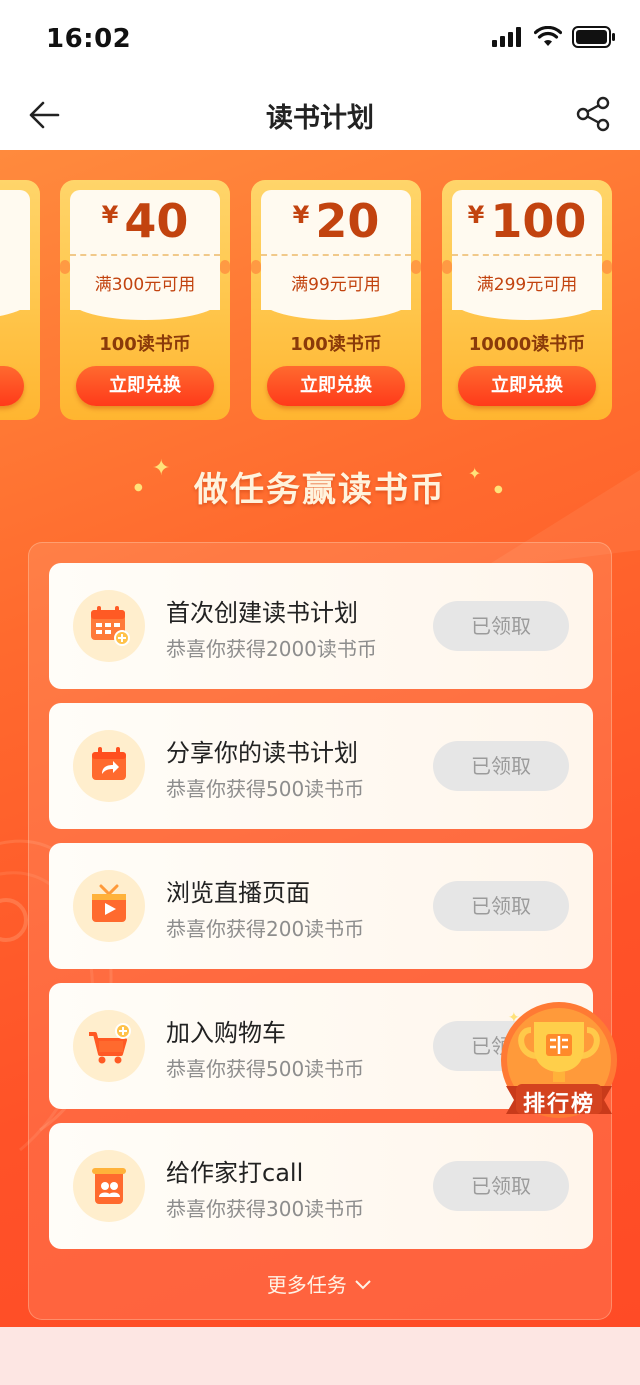 The height and width of the screenshot is (1385, 640). Describe the element at coordinates (336, 300) in the screenshot. I see `coupon-card: ¥20 满99元可用 100读书币 立即兑换` at that location.